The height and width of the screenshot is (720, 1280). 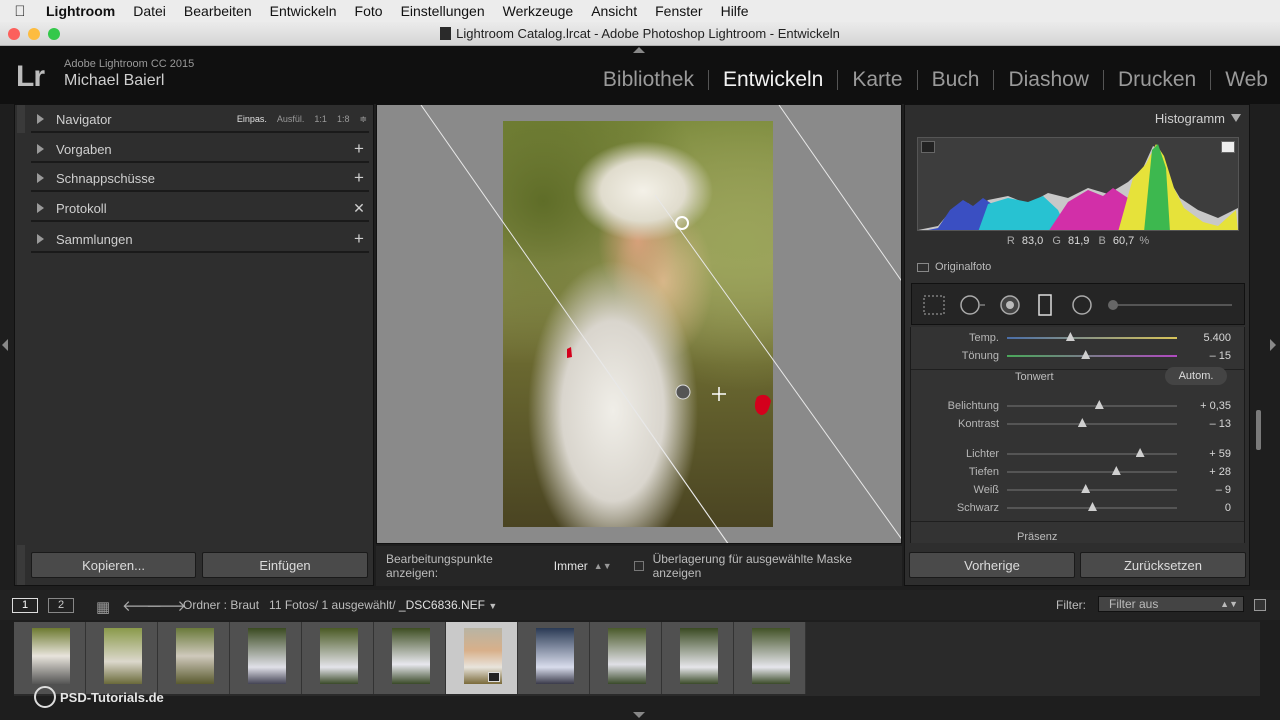 What do you see at coordinates (1260, 605) in the screenshot?
I see `filter-lock-icon` at bounding box center [1260, 605].